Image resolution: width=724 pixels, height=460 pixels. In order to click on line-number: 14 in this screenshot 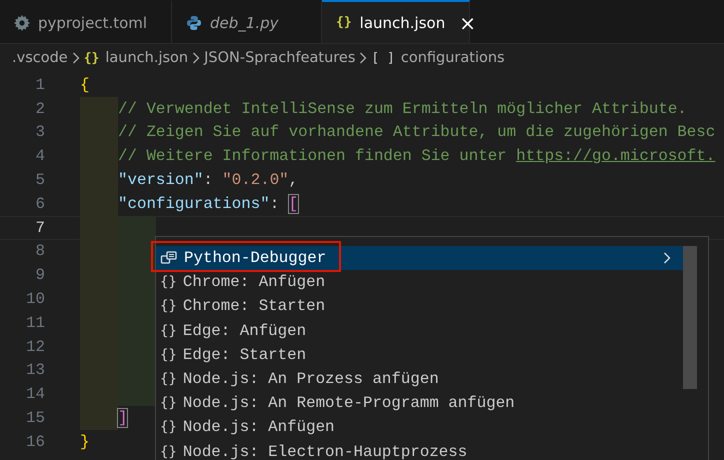, I will do `click(35, 394)`.